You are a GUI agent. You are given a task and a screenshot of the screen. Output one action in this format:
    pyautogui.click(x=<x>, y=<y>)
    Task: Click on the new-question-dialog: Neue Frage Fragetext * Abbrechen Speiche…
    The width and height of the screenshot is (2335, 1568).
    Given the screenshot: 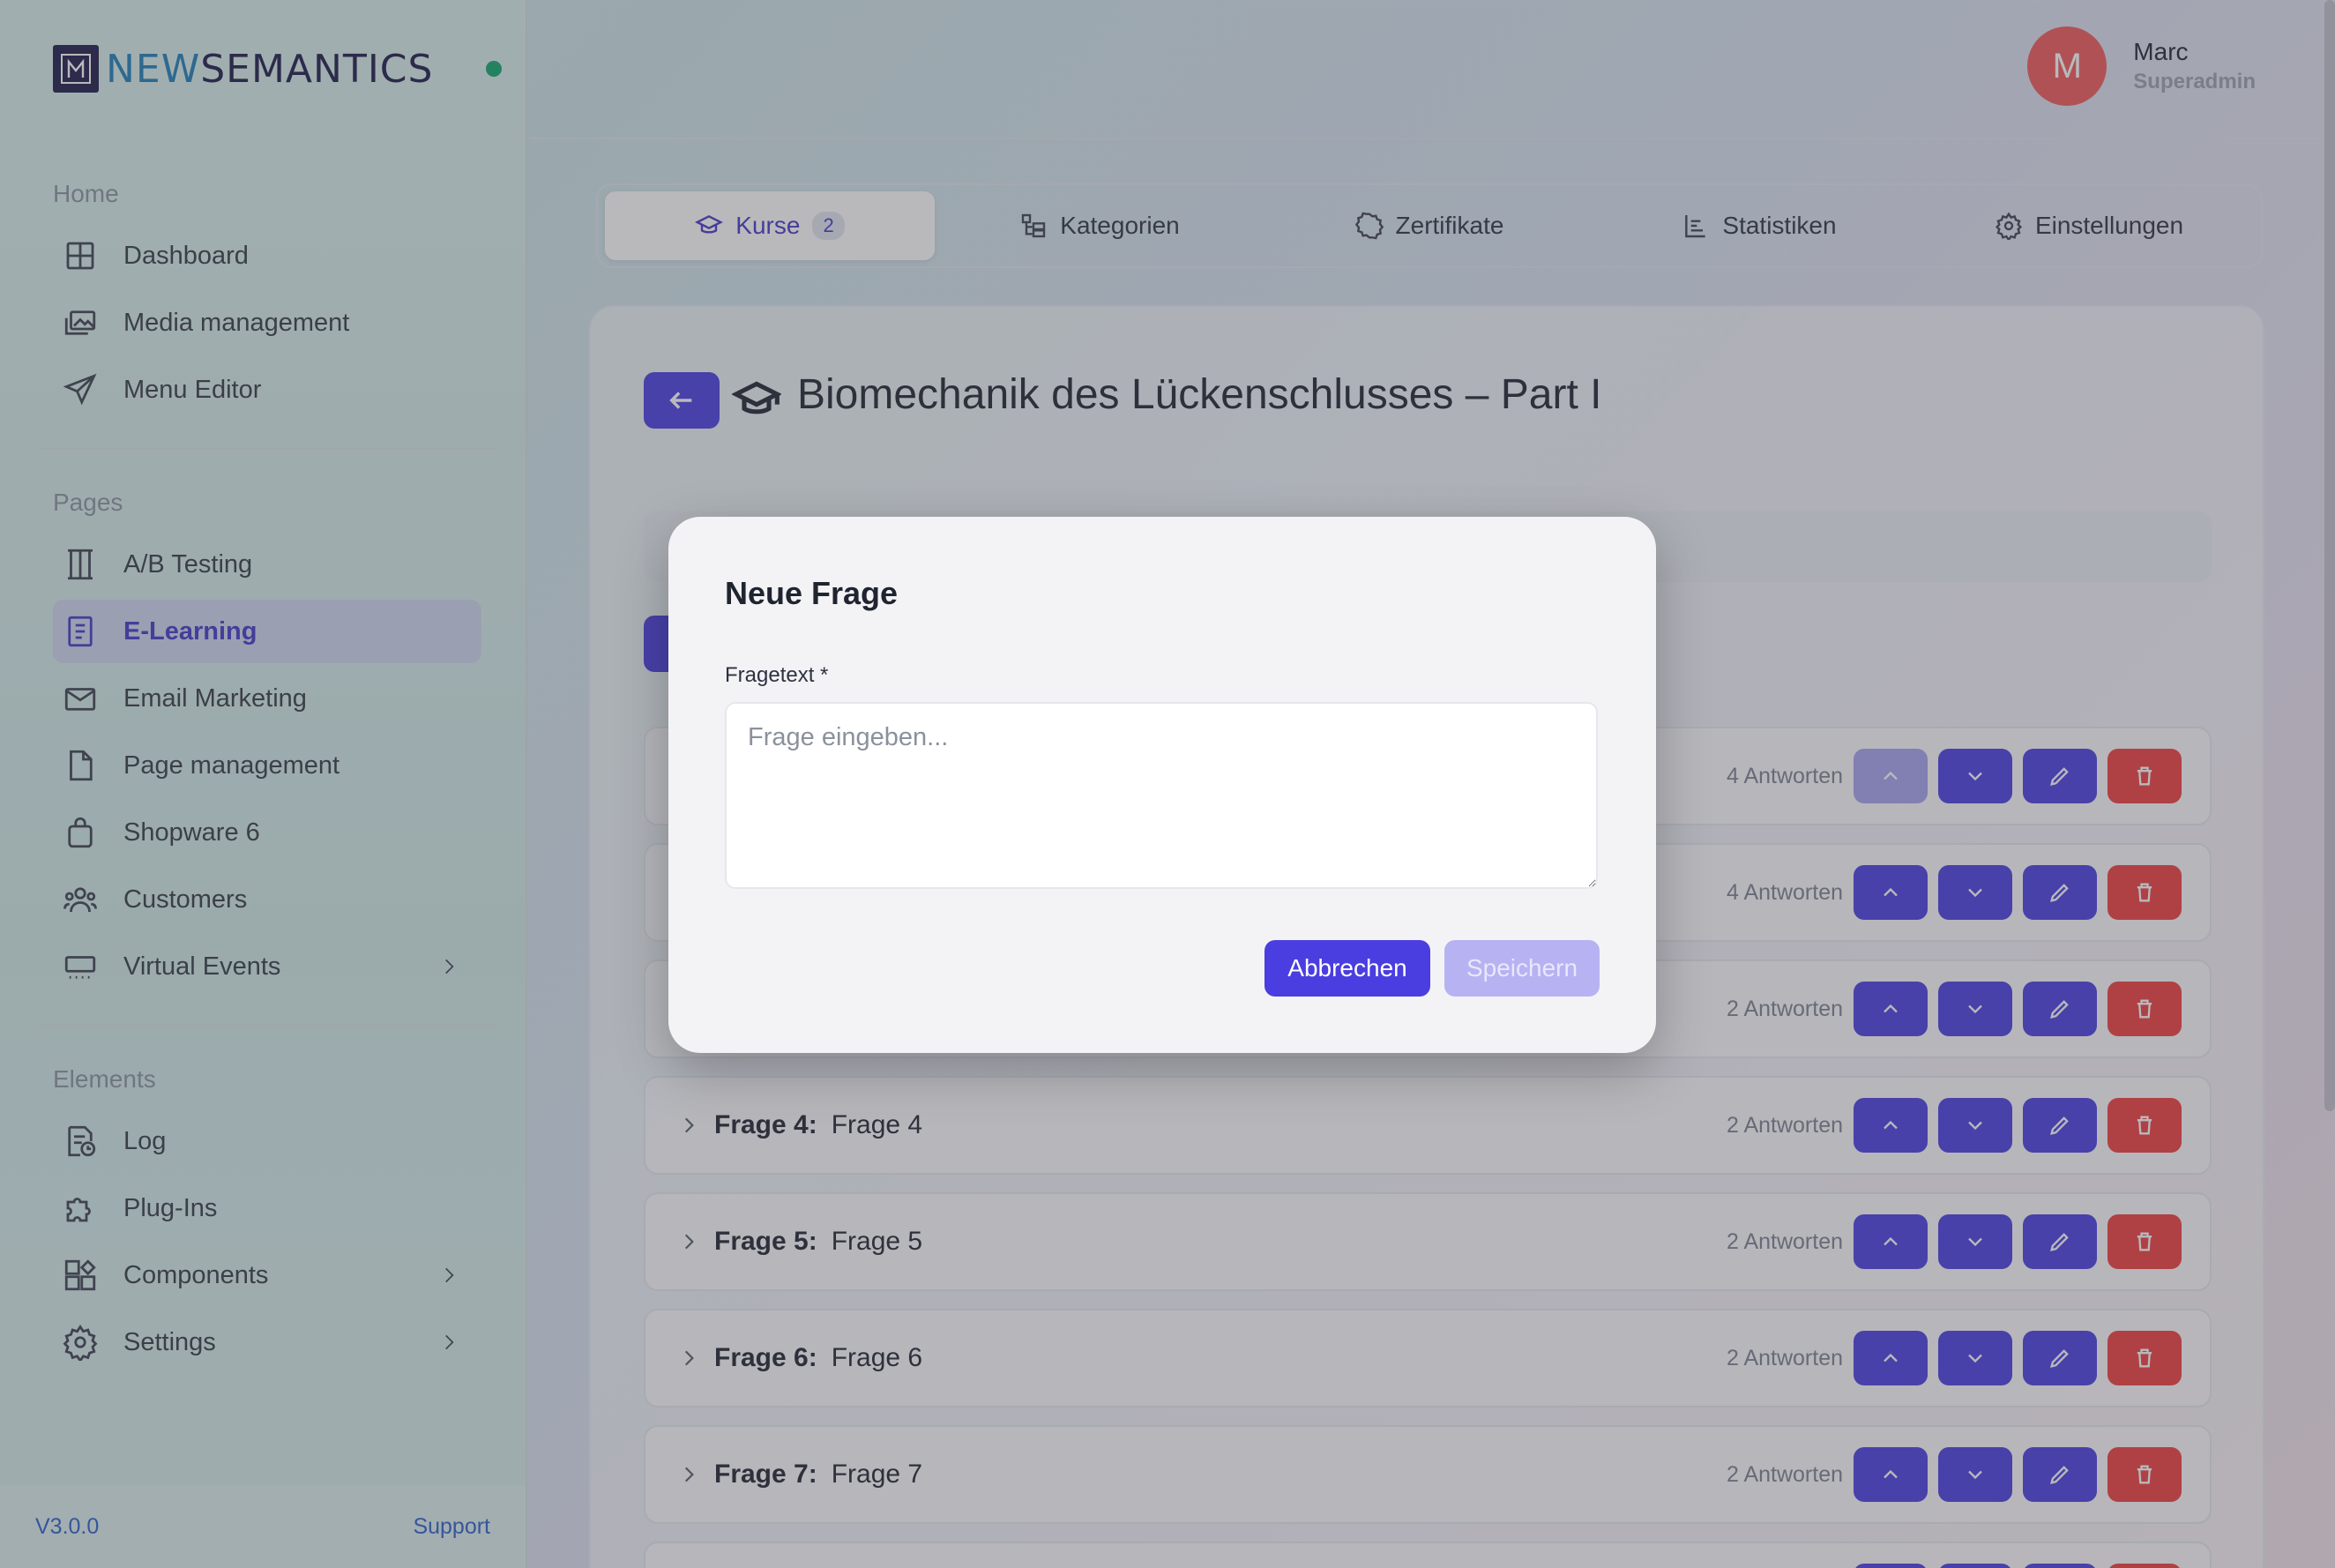 What is the action you would take?
    pyautogui.click(x=1162, y=785)
    